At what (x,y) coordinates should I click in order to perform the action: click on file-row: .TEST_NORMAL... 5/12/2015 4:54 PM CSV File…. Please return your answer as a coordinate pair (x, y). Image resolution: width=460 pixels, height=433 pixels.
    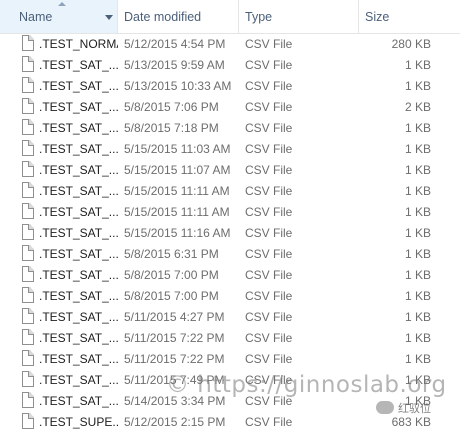
    Looking at the image, I should click on (230, 44).